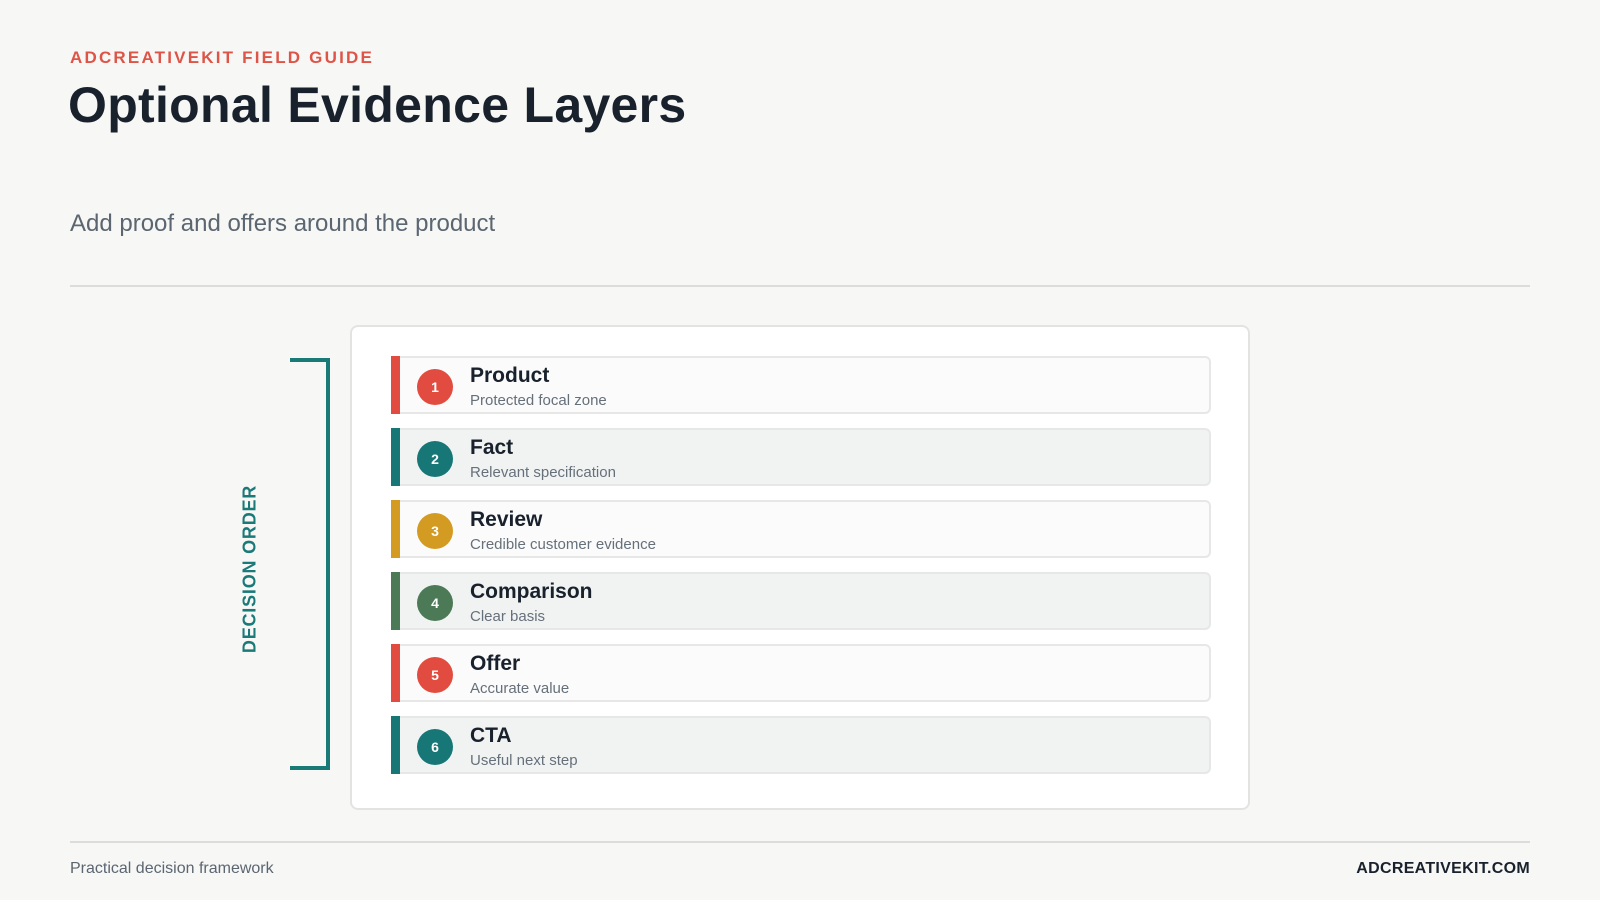  Describe the element at coordinates (524, 760) in the screenshot. I see `layer-description: Useful next step` at that location.